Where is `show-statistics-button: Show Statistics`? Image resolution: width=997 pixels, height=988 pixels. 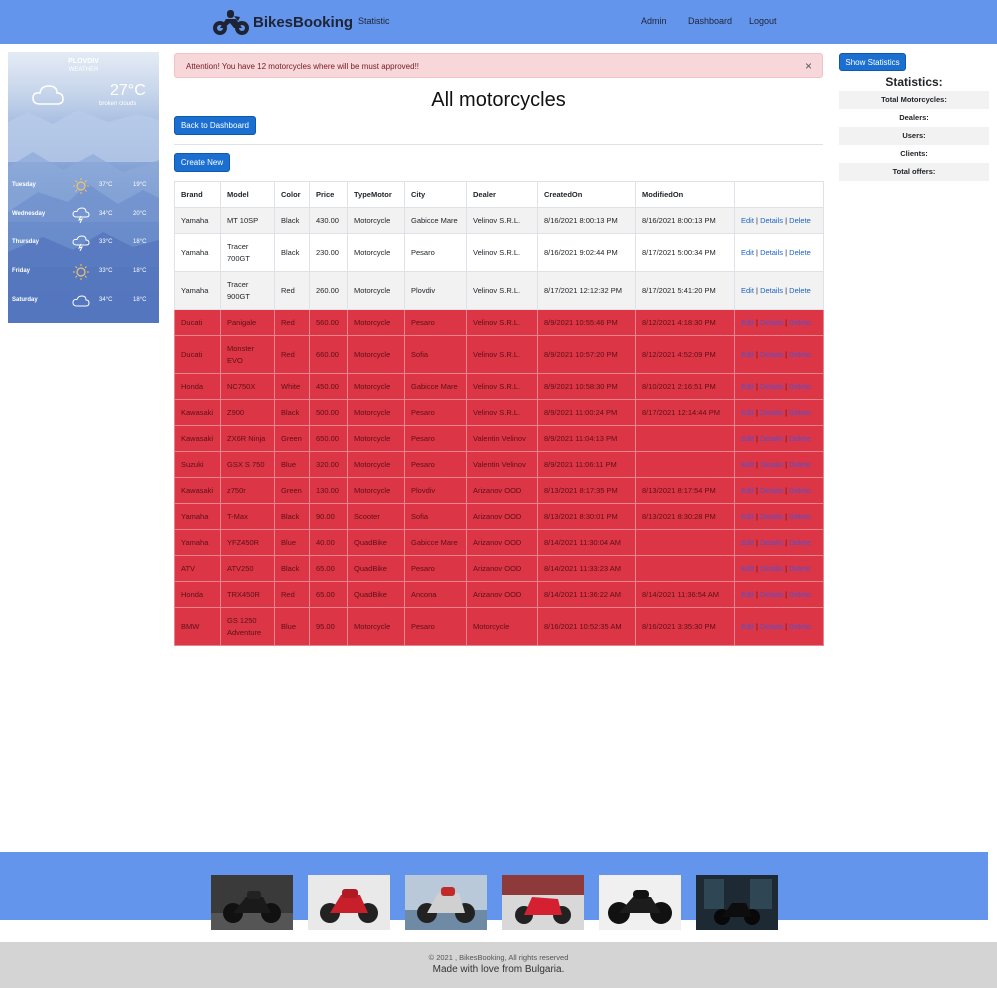 show-statistics-button: Show Statistics is located at coordinates (872, 62).